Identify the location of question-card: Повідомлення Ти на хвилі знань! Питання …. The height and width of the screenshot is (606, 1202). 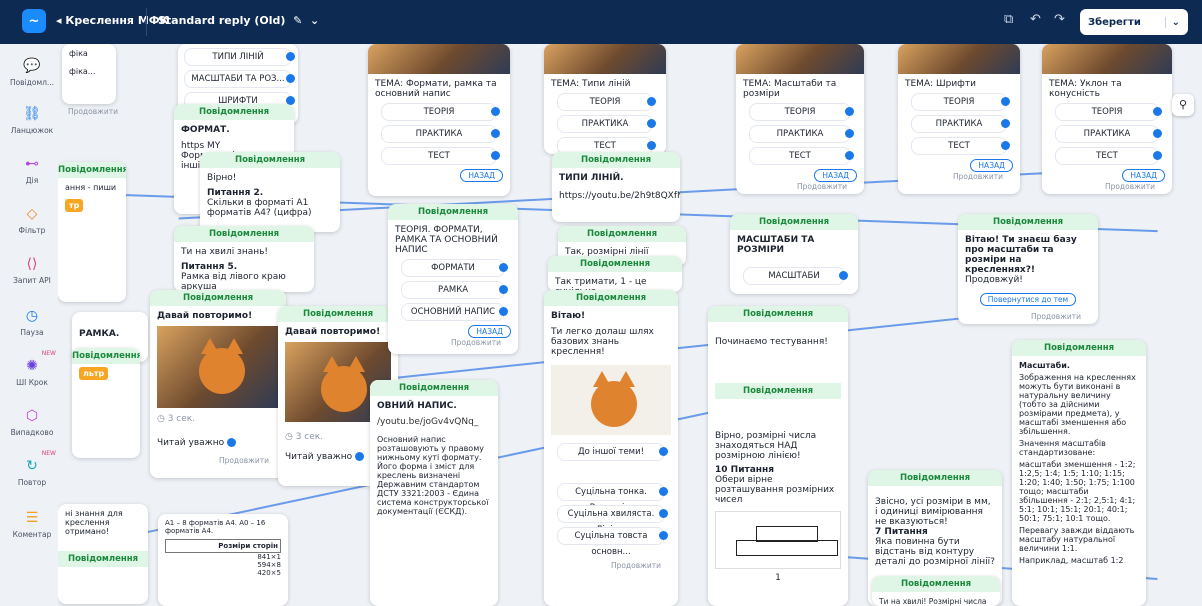
(244, 259).